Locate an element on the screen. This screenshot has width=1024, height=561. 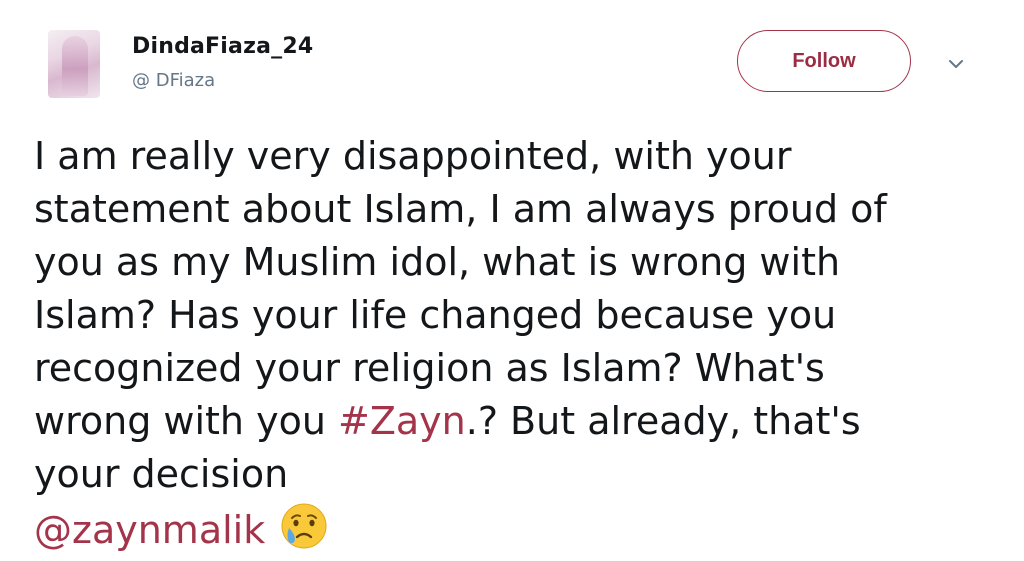
avatar is located at coordinates (74, 64).